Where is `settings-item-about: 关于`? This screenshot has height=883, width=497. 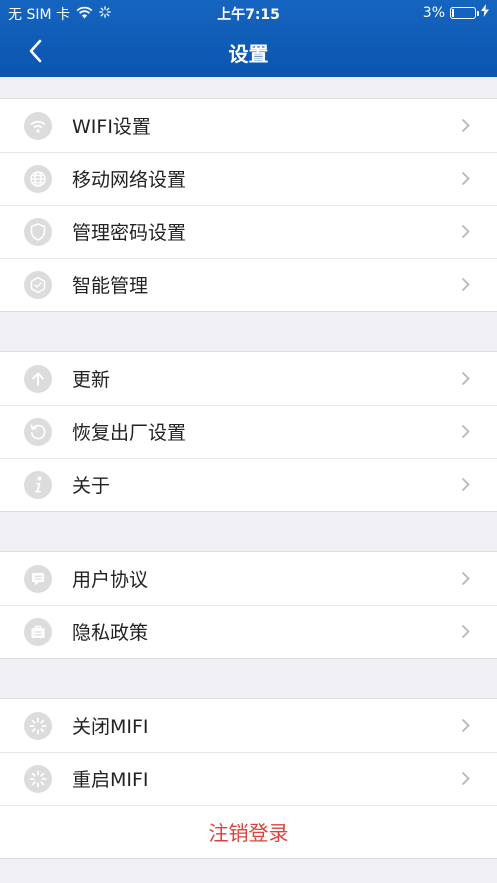
settings-item-about: 关于 is located at coordinates (248, 484).